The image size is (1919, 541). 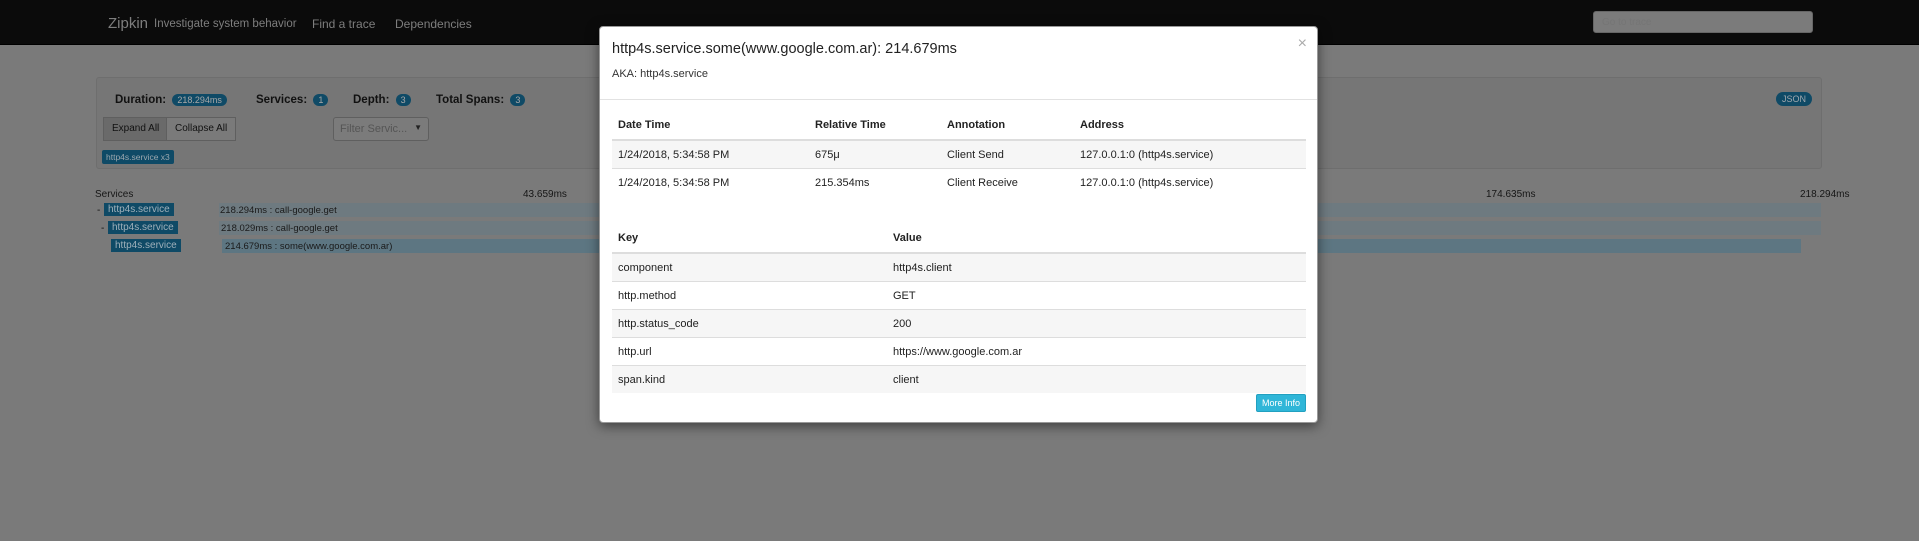 I want to click on span-bar-label: 218.029ms : call-google.get, so click(x=279, y=228).